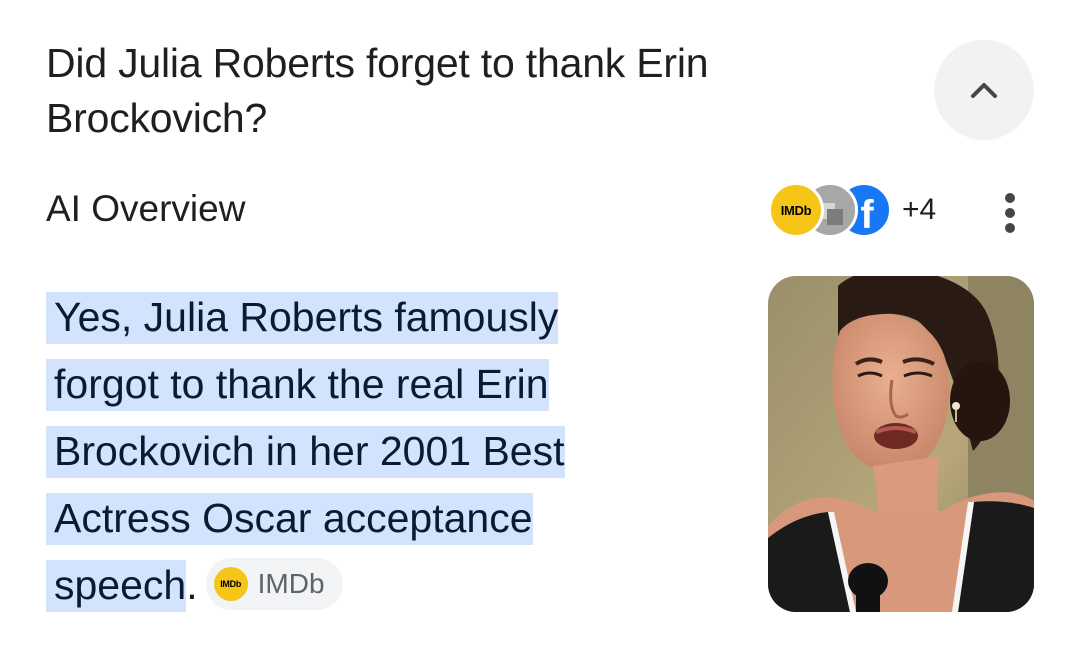  I want to click on imdb-logo: IMDb, so click(796, 210).